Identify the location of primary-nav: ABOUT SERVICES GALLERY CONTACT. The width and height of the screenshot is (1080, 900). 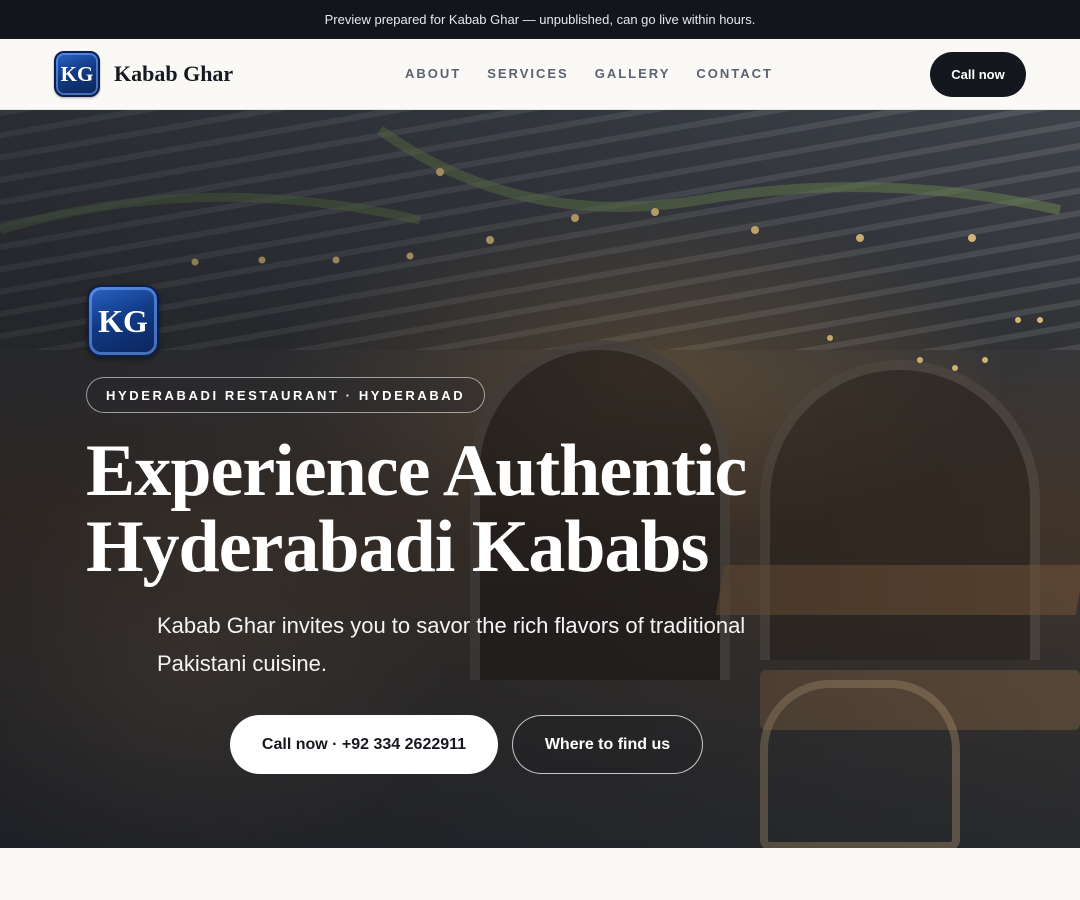
(602, 73).